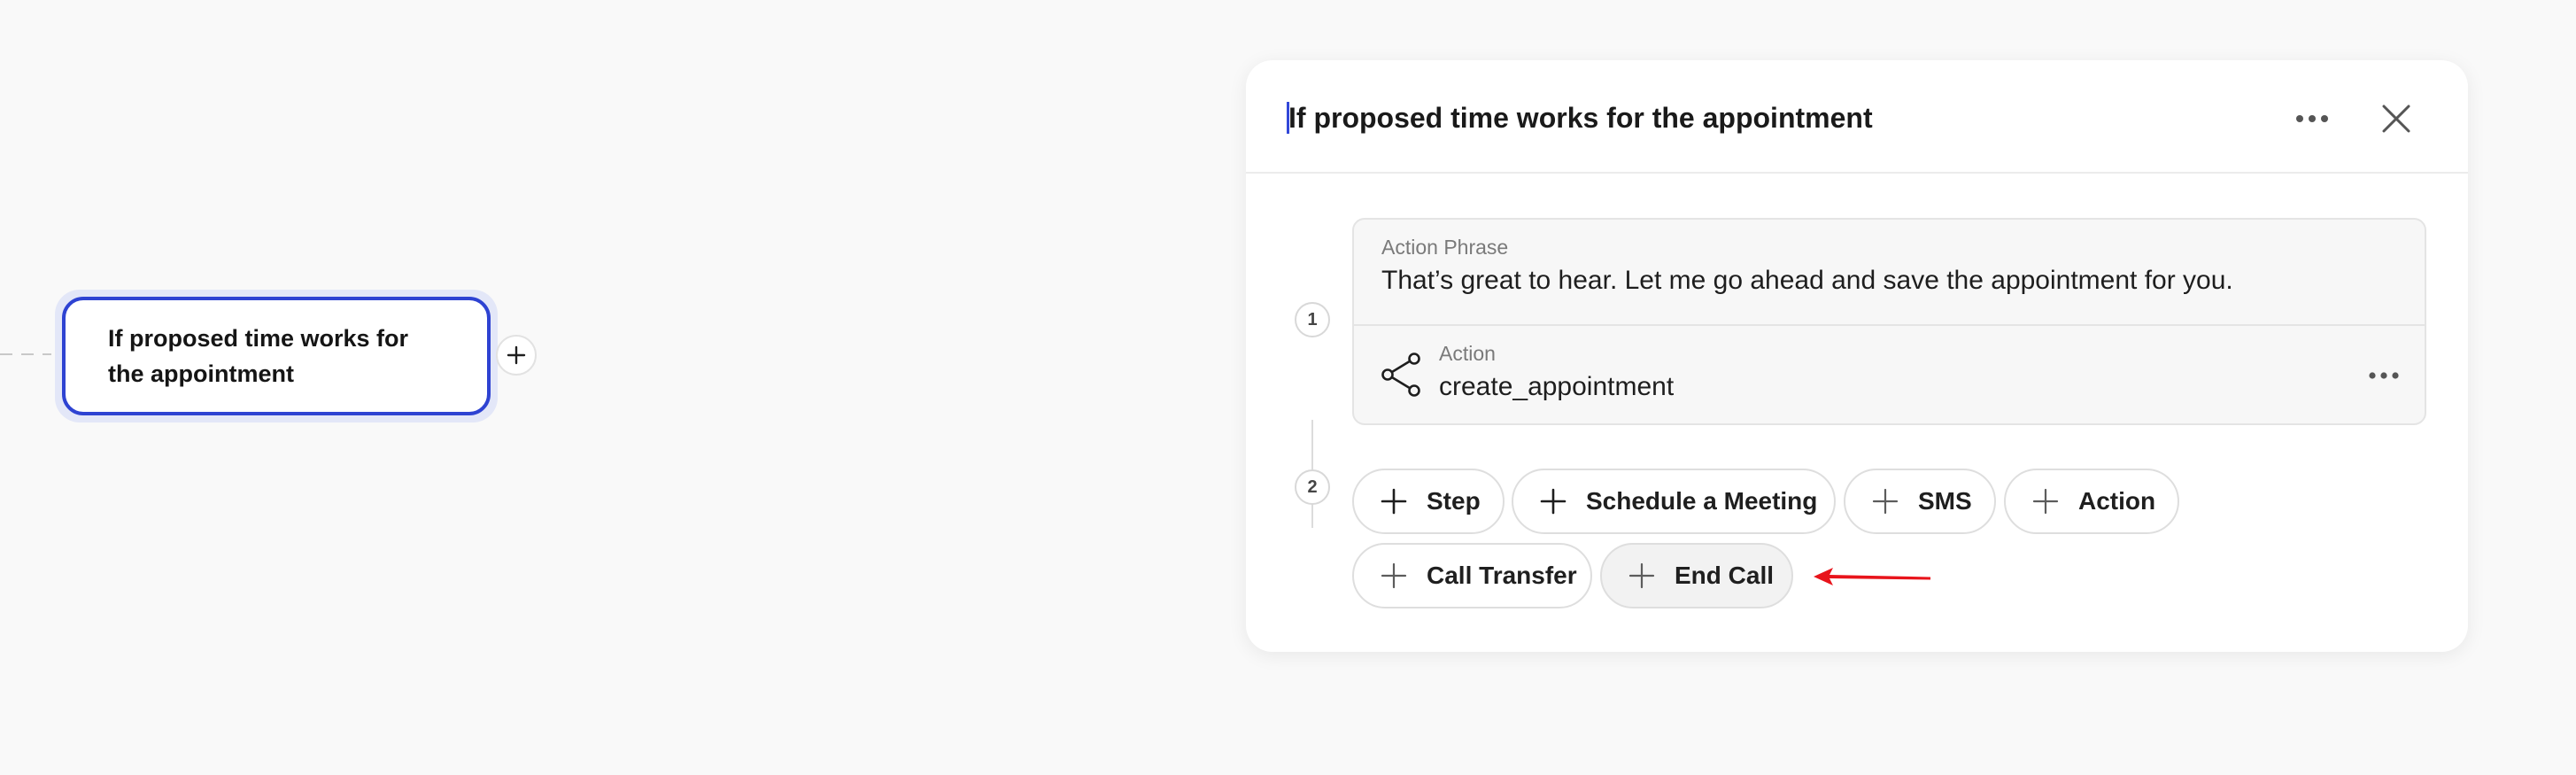 The image size is (2576, 775). I want to click on action-phrase-label: Action Phrase, so click(1445, 247).